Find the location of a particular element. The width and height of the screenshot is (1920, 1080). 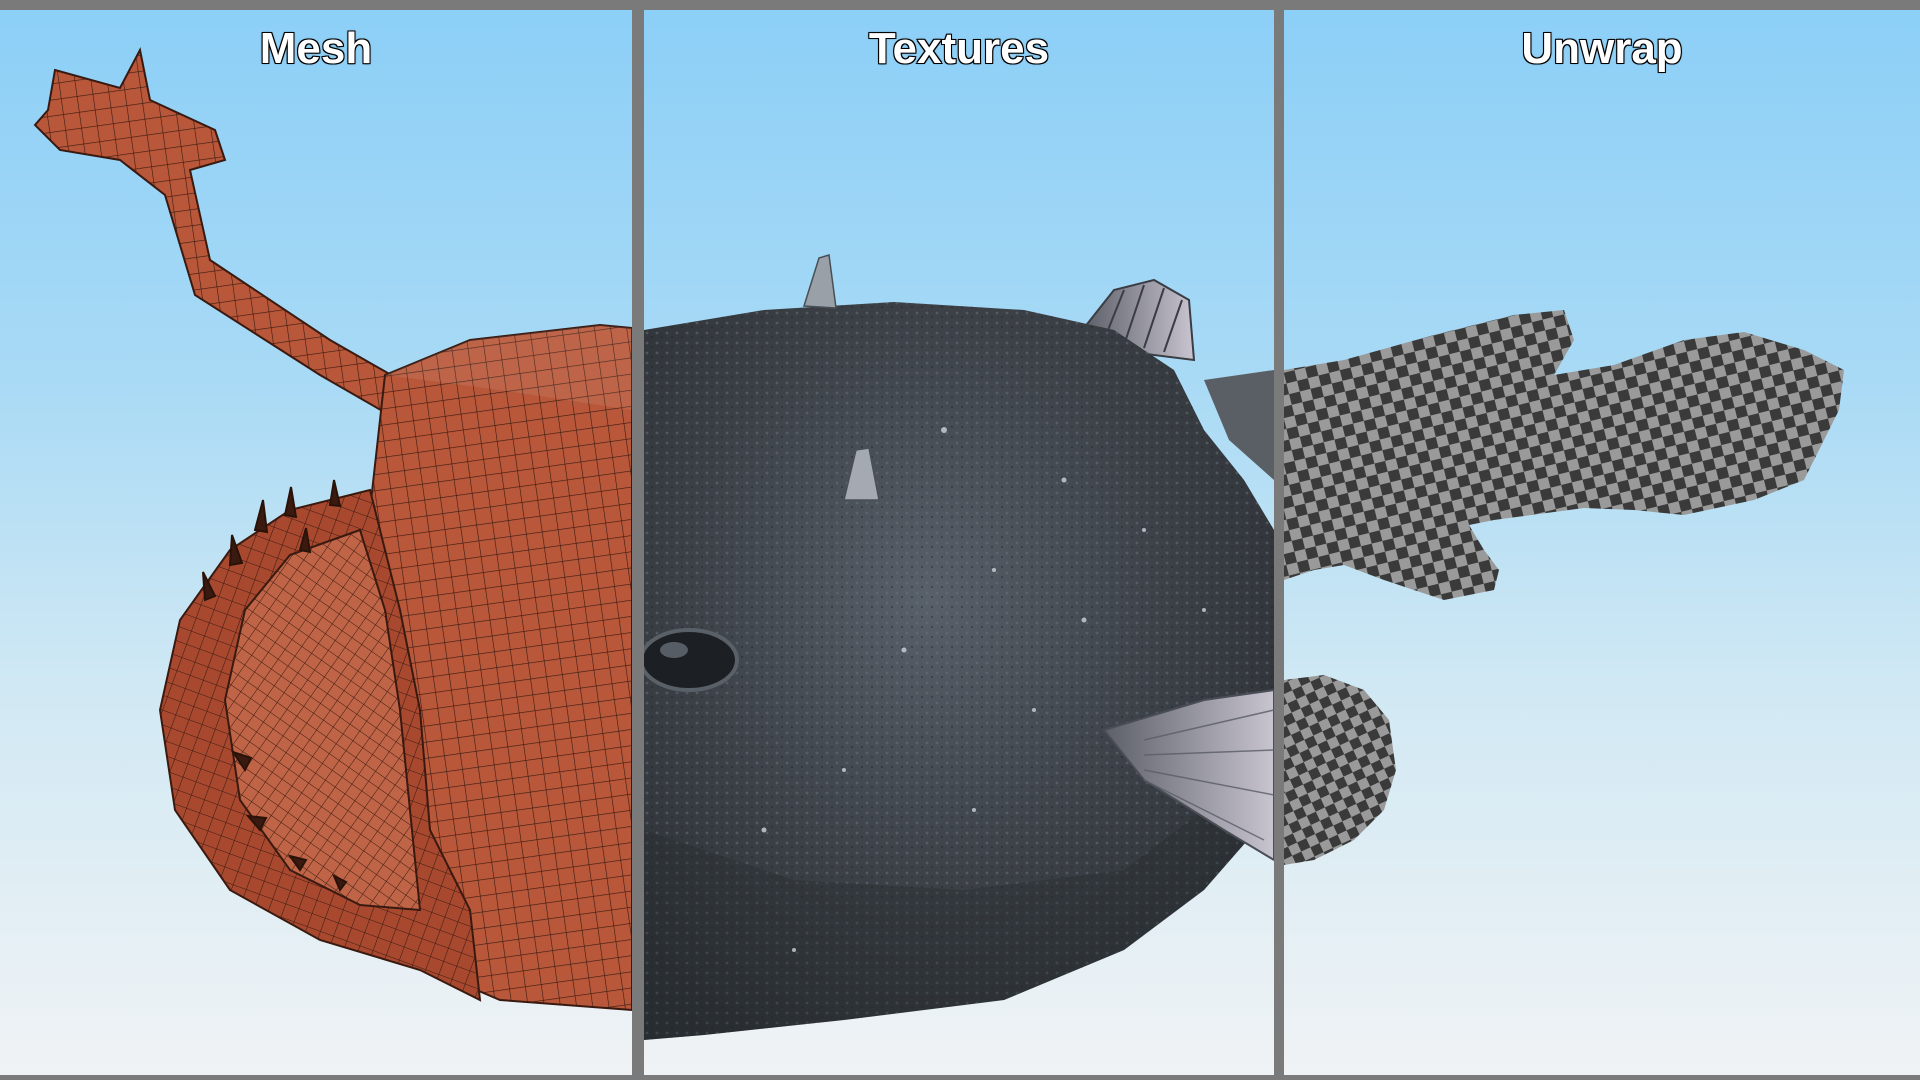

unwrap-panel-title: Unwrap is located at coordinates (1601, 48).